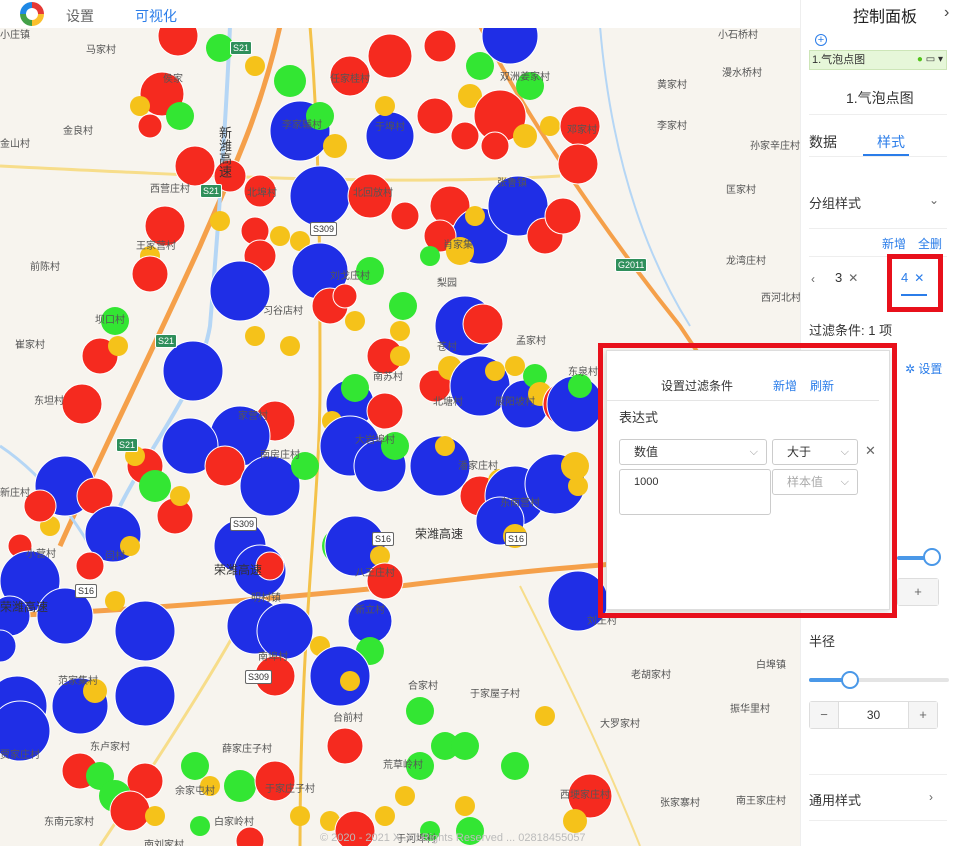  What do you see at coordinates (741, 190) in the screenshot?
I see `place-label: 匡家村` at bounding box center [741, 190].